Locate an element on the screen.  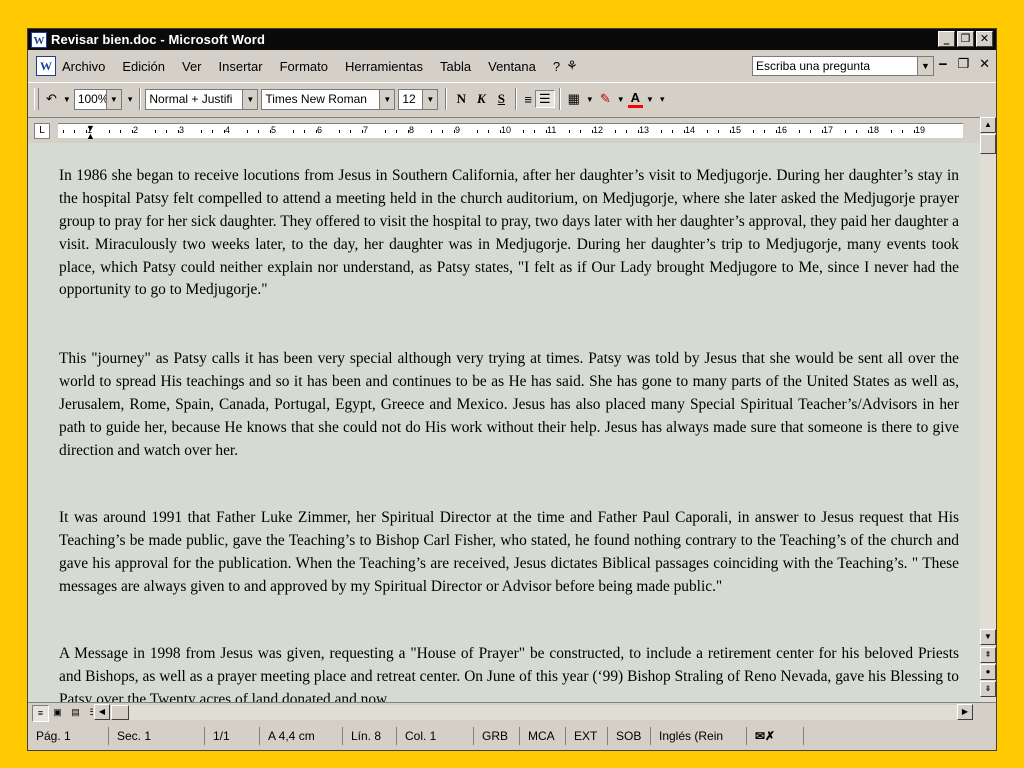
horizontal-scroll-thumb is located at coordinates (120, 712).